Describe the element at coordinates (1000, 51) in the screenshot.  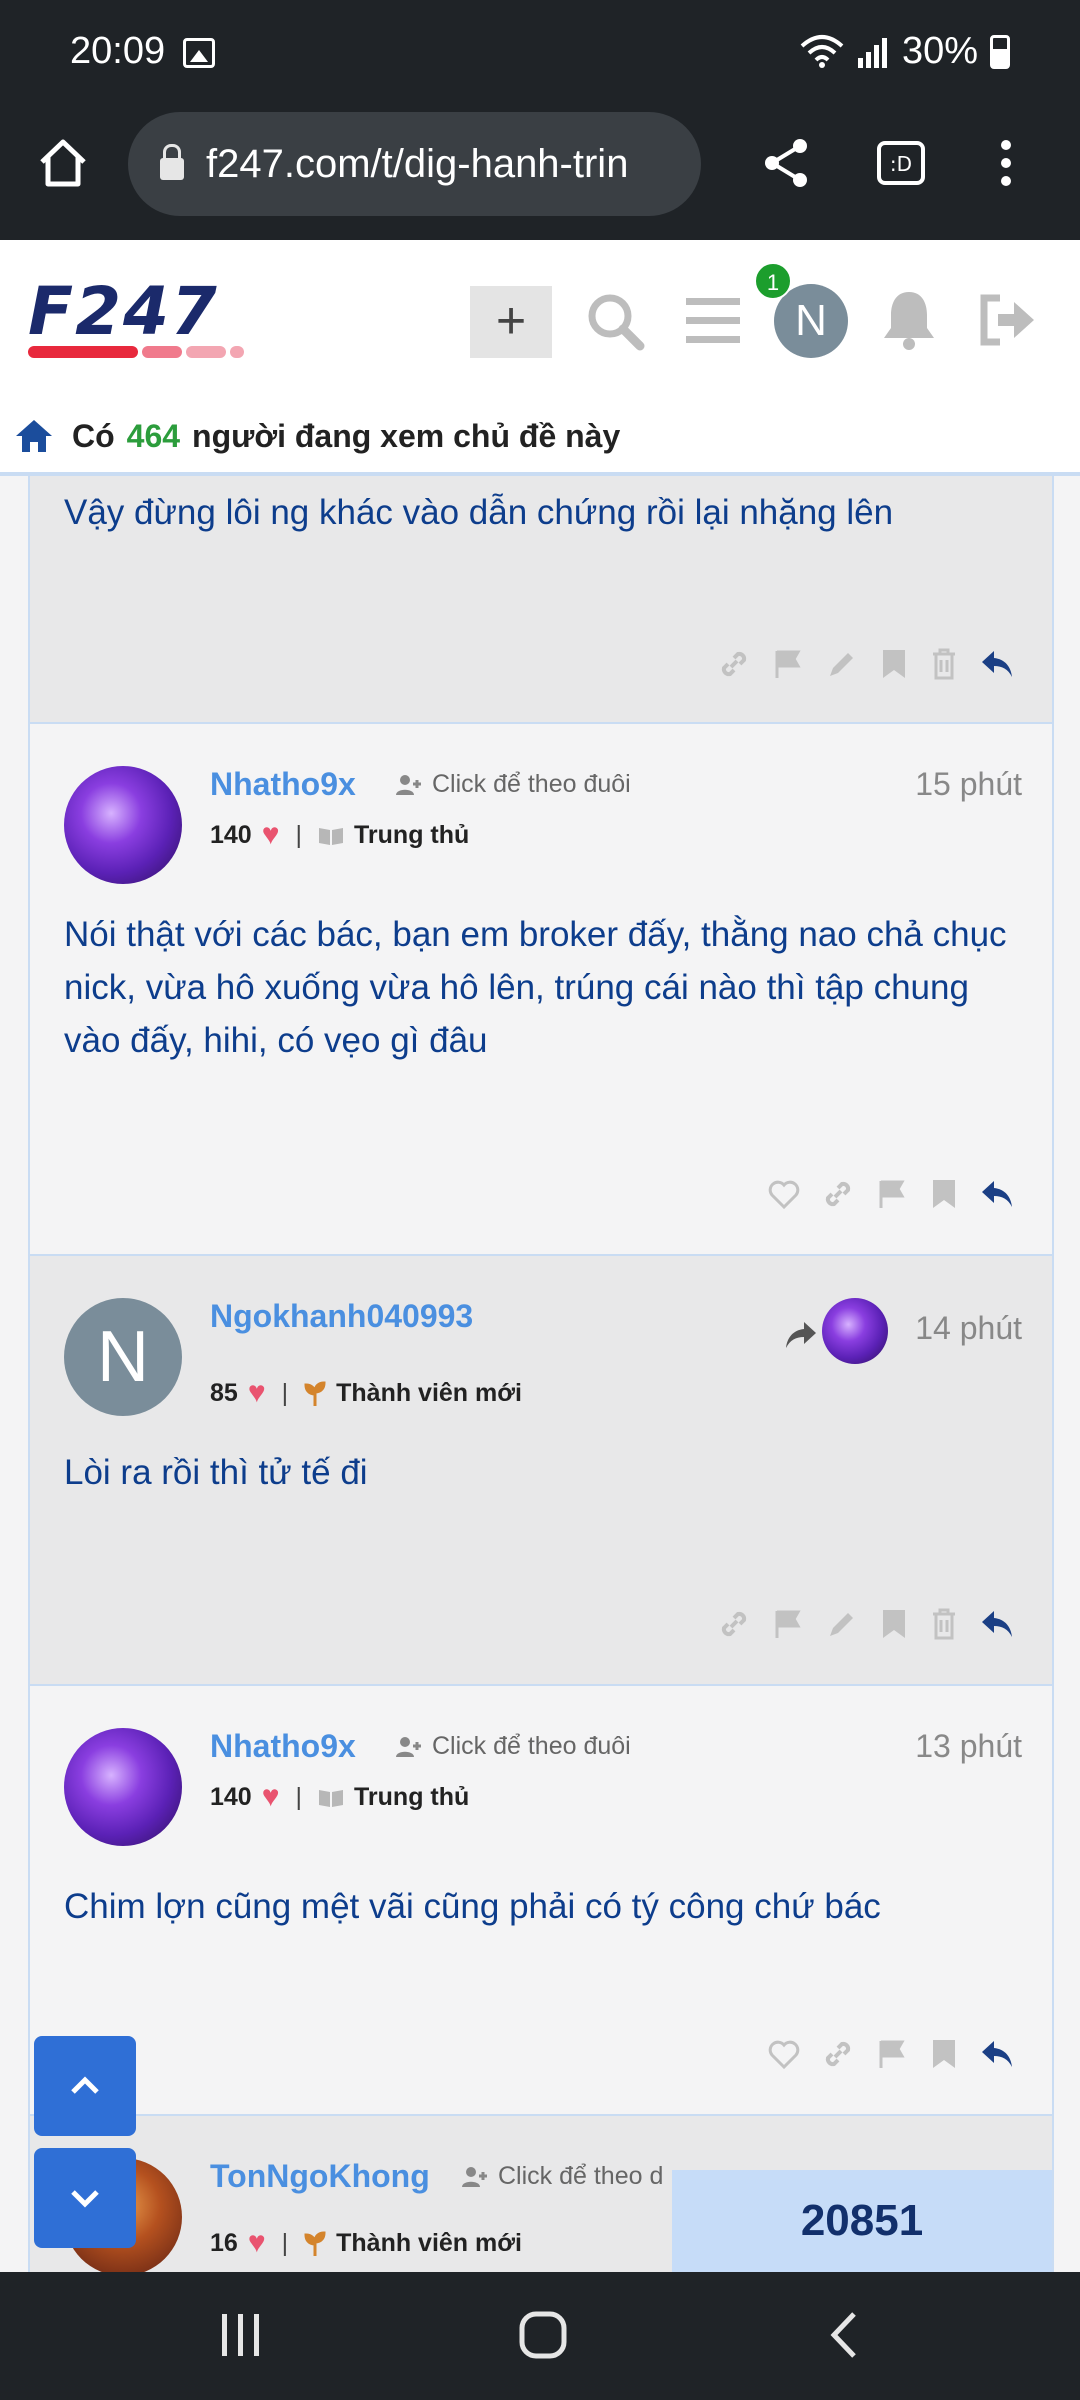
I see `battery-icon` at that location.